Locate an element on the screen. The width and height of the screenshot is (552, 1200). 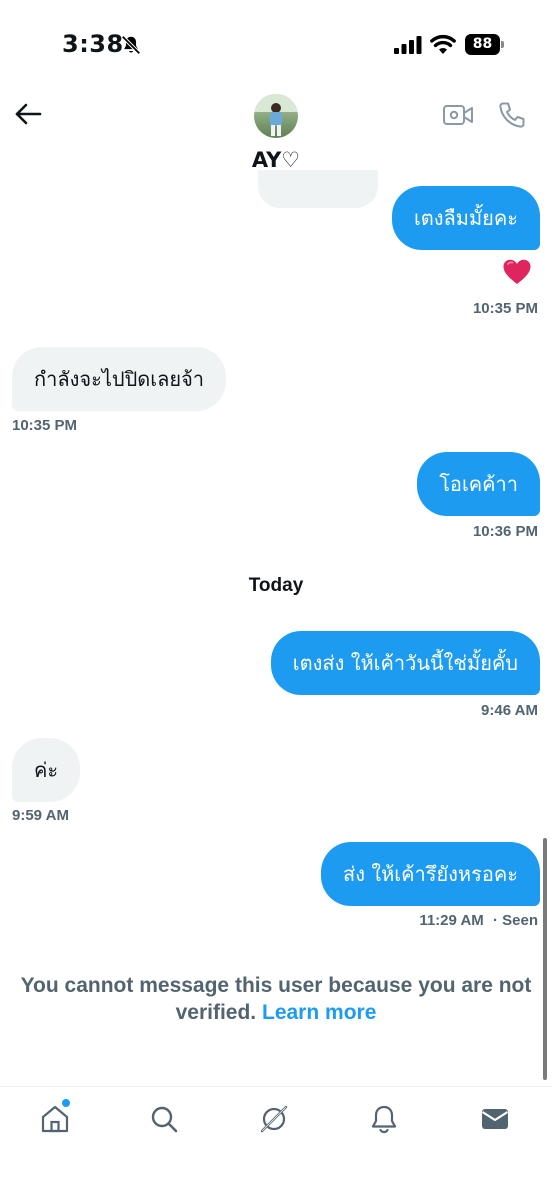
conversation-header: AY♡ is located at coordinates (276, 135).